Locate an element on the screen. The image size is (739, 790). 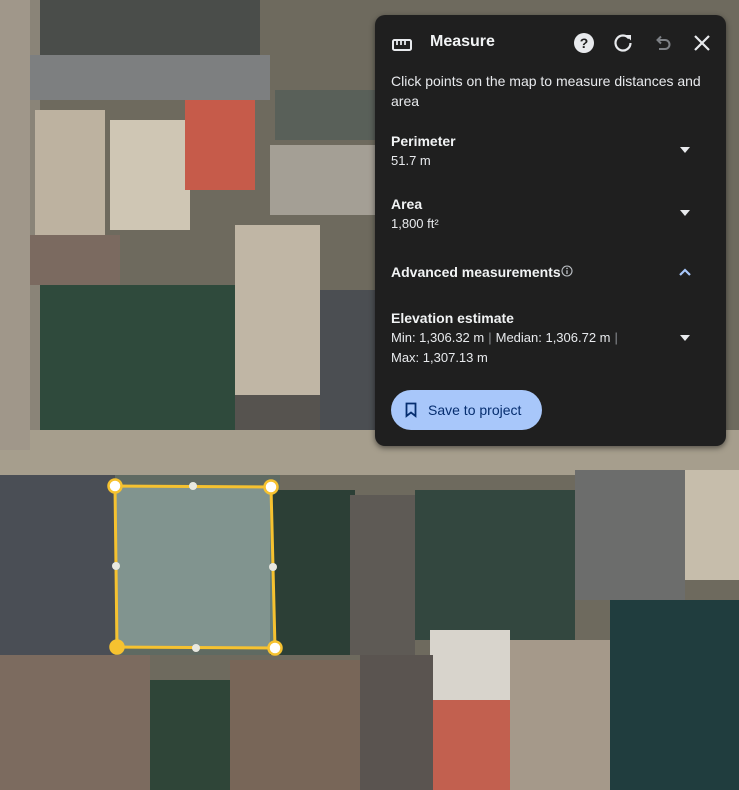
undo-icon is located at coordinates (662, 43).